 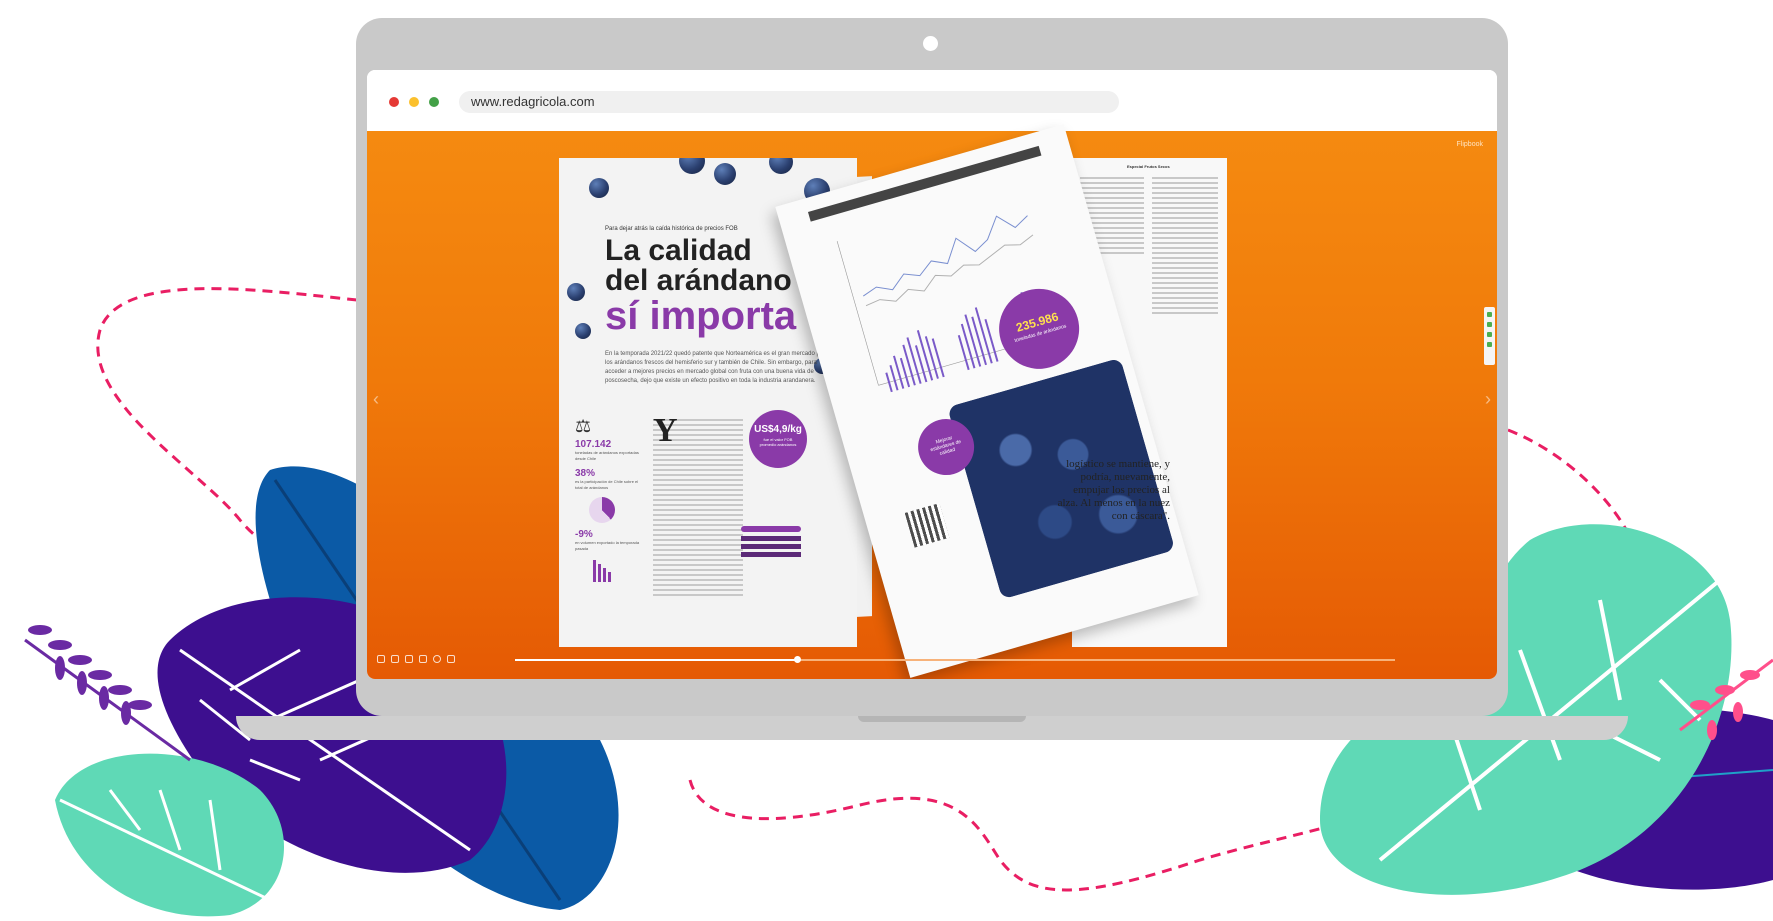 What do you see at coordinates (771, 538) in the screenshot?
I see `crate-illustration` at bounding box center [771, 538].